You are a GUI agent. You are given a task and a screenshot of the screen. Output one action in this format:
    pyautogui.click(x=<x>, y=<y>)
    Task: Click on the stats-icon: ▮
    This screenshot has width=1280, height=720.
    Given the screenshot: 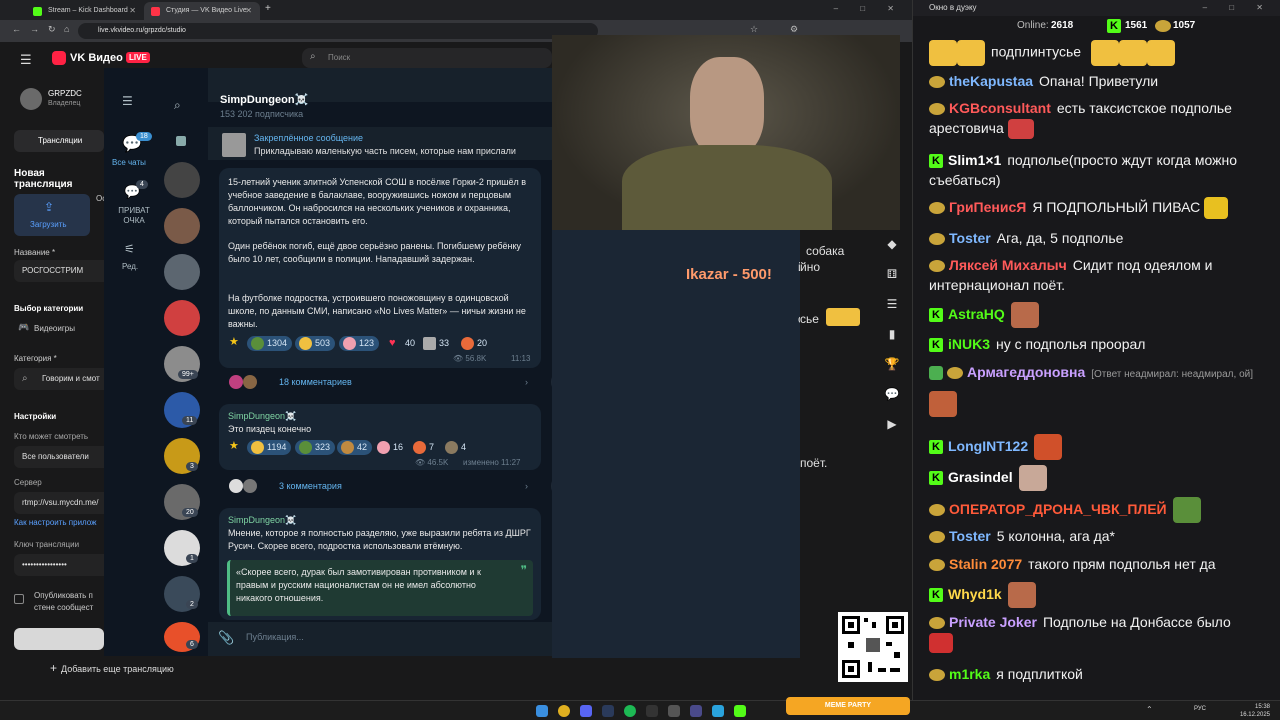 What is the action you would take?
    pyautogui.click(x=892, y=334)
    